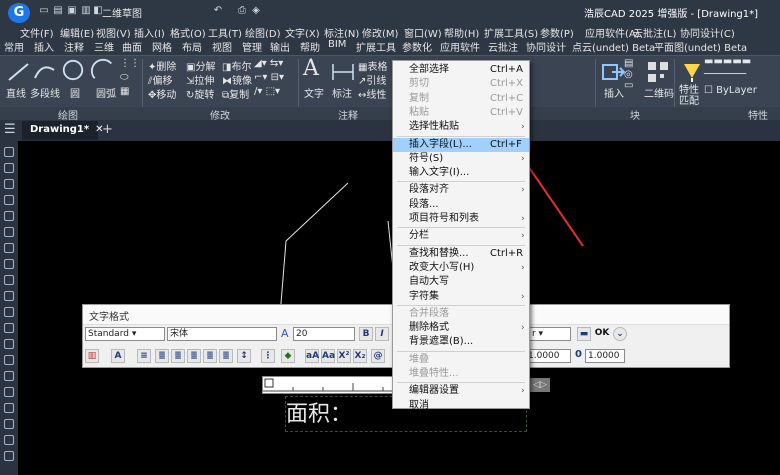 The image size is (780, 475). I want to click on justify-button: ≣, so click(210, 356).